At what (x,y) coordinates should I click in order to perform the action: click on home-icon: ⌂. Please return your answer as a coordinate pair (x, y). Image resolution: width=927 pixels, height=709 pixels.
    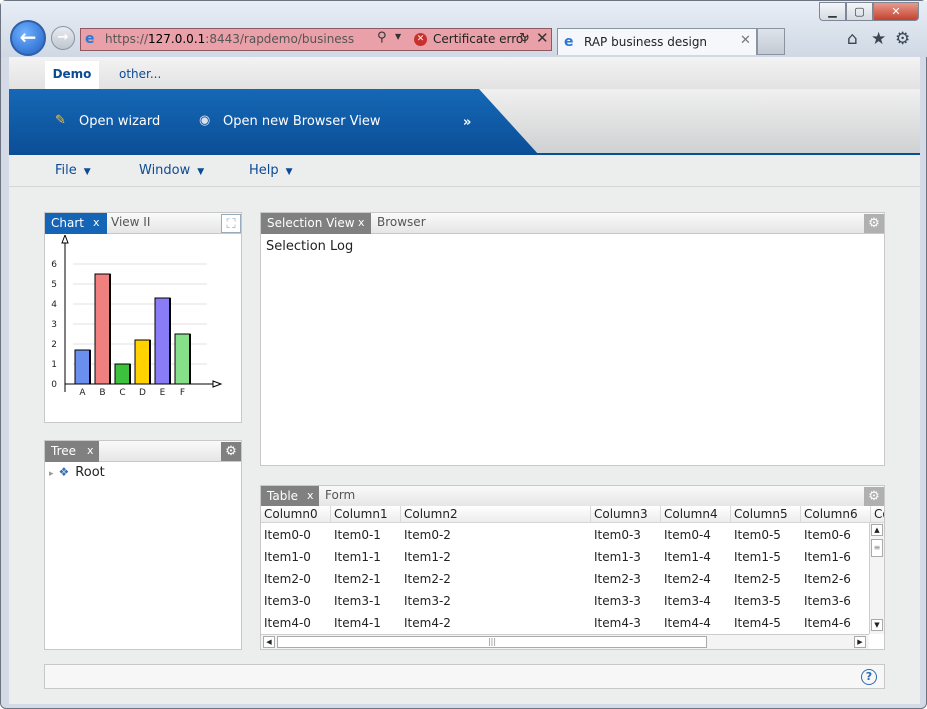
    Looking at the image, I should click on (852, 39).